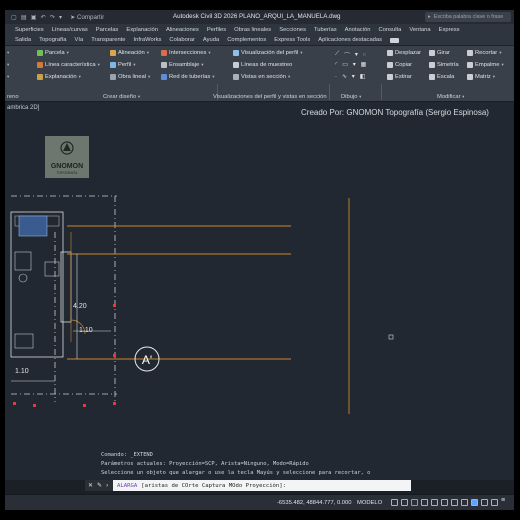  Describe the element at coordinates (8, 77) in the screenshot. I see `ribbon-arrow-3: ▾` at that location.